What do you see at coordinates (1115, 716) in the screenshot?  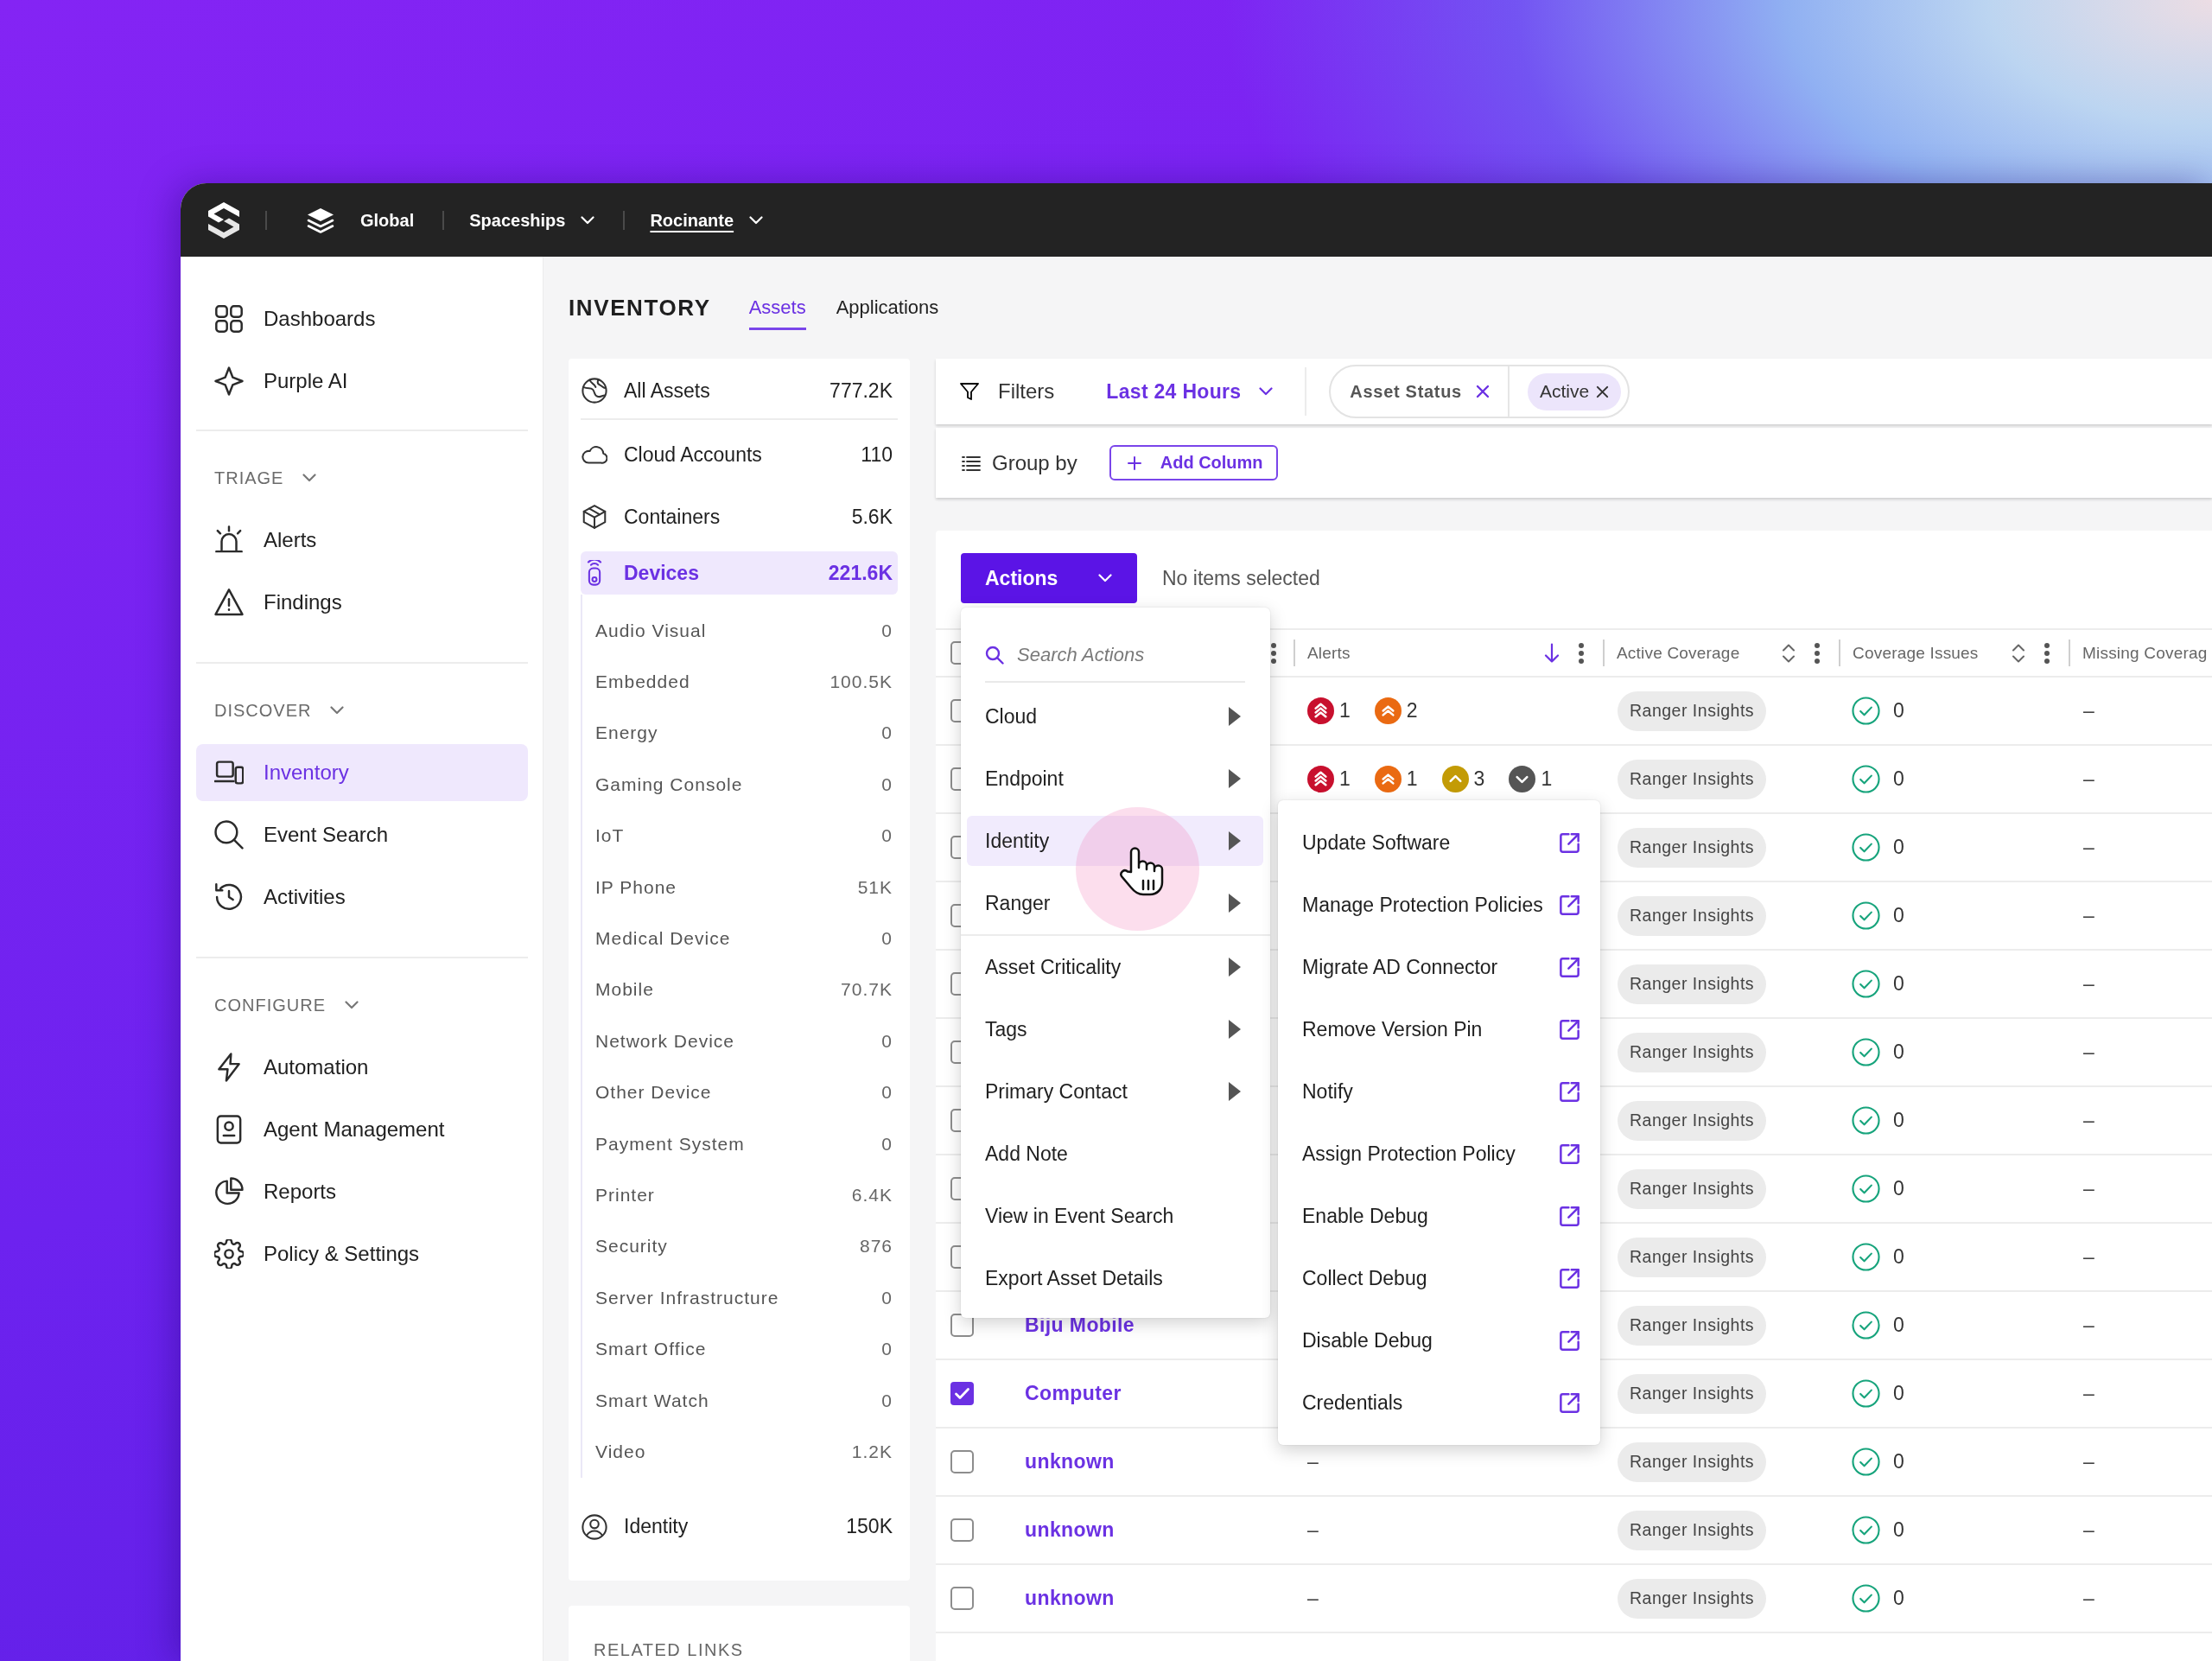 I see `menu-item: Cloud` at bounding box center [1115, 716].